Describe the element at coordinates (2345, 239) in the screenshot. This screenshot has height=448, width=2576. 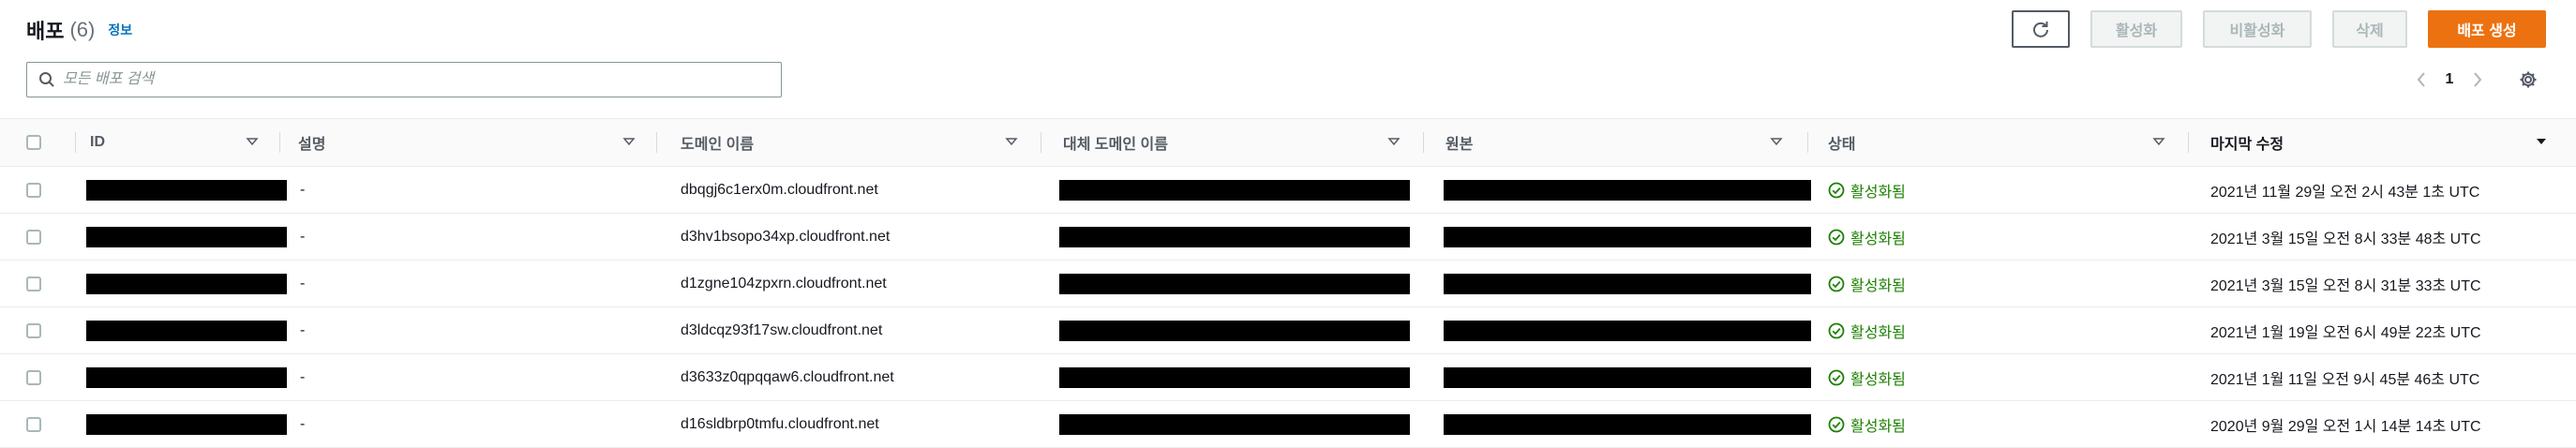
I see `last-modified-cell: 2021년 3월 15일 오전 8시 33분 48초 UTC` at that location.